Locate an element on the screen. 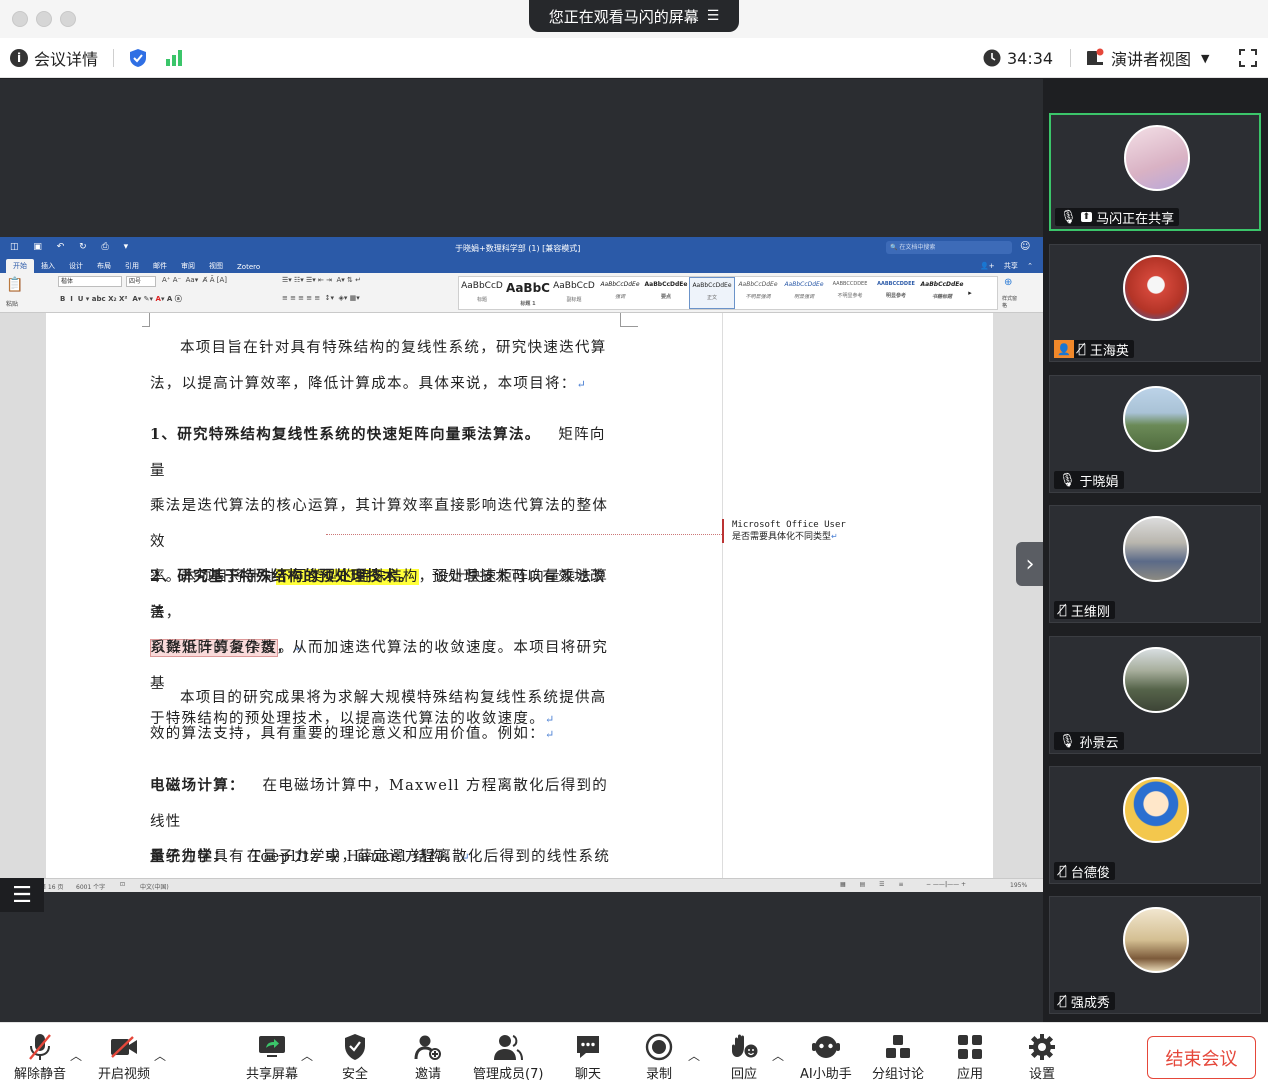 The width and height of the screenshot is (1268, 1089). paste-icon: 📋 is located at coordinates (14, 285).